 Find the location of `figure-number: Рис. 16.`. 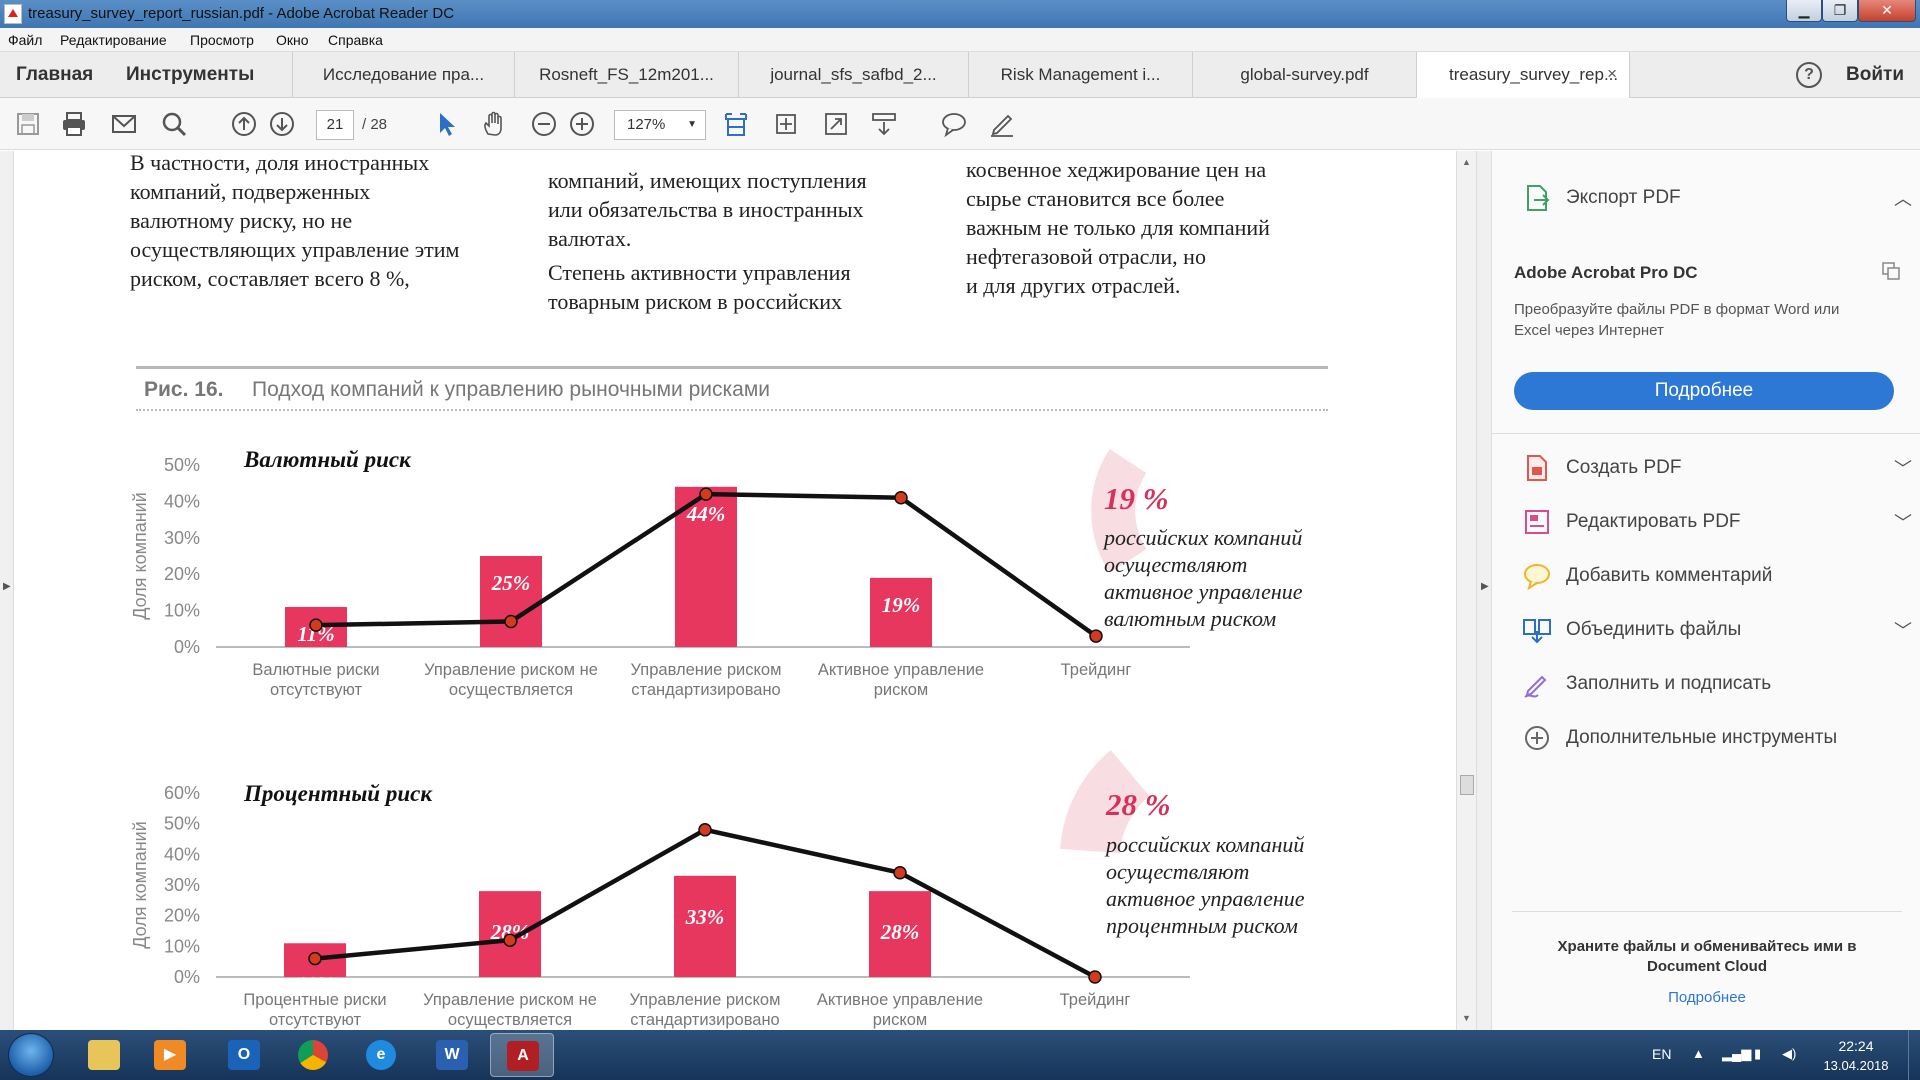

figure-number: Рис. 16. is located at coordinates (184, 389).